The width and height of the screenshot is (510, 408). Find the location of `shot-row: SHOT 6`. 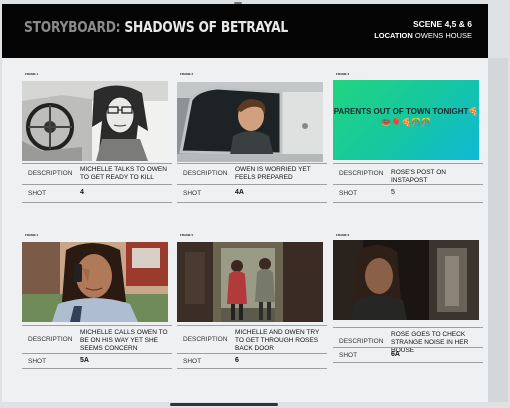

shot-row: SHOT 6 is located at coordinates (252, 360).